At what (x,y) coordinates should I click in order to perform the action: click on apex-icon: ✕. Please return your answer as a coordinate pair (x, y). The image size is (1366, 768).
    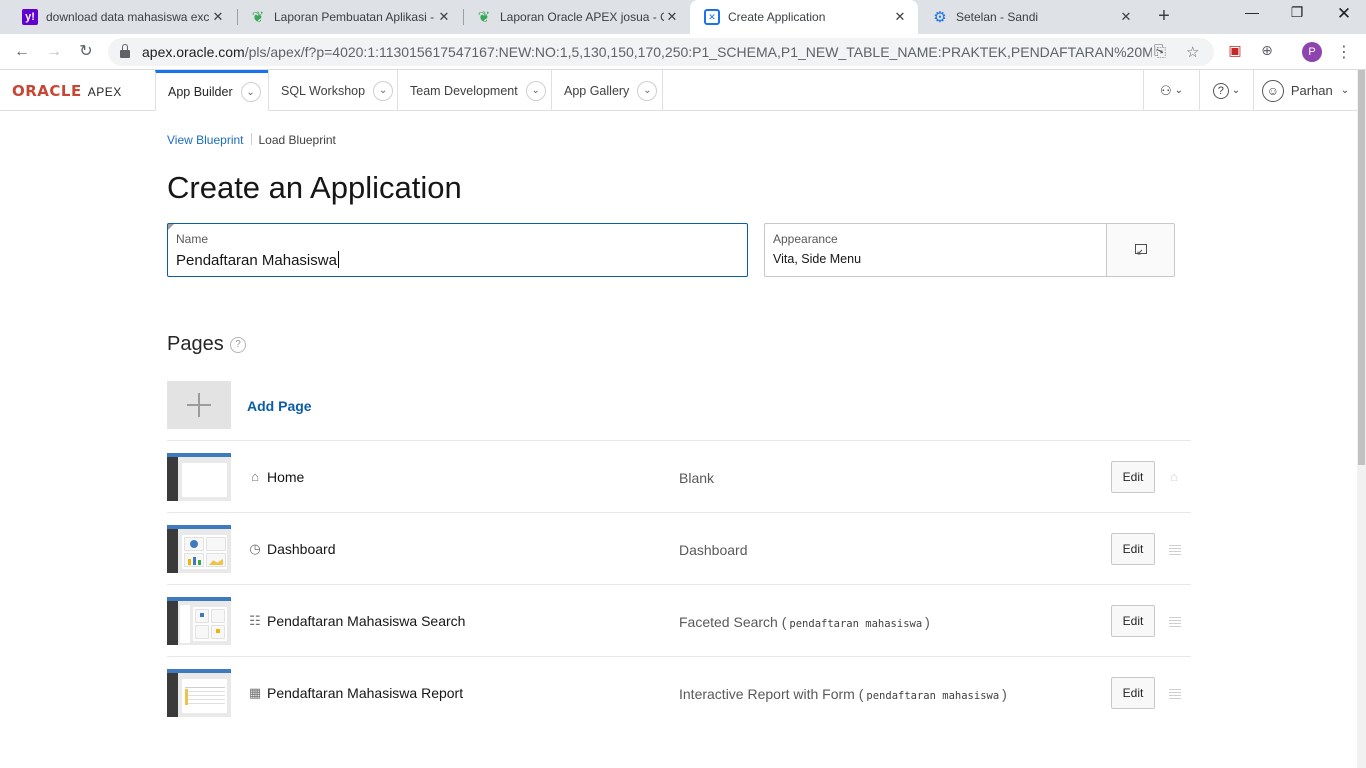
    Looking at the image, I should click on (712, 17).